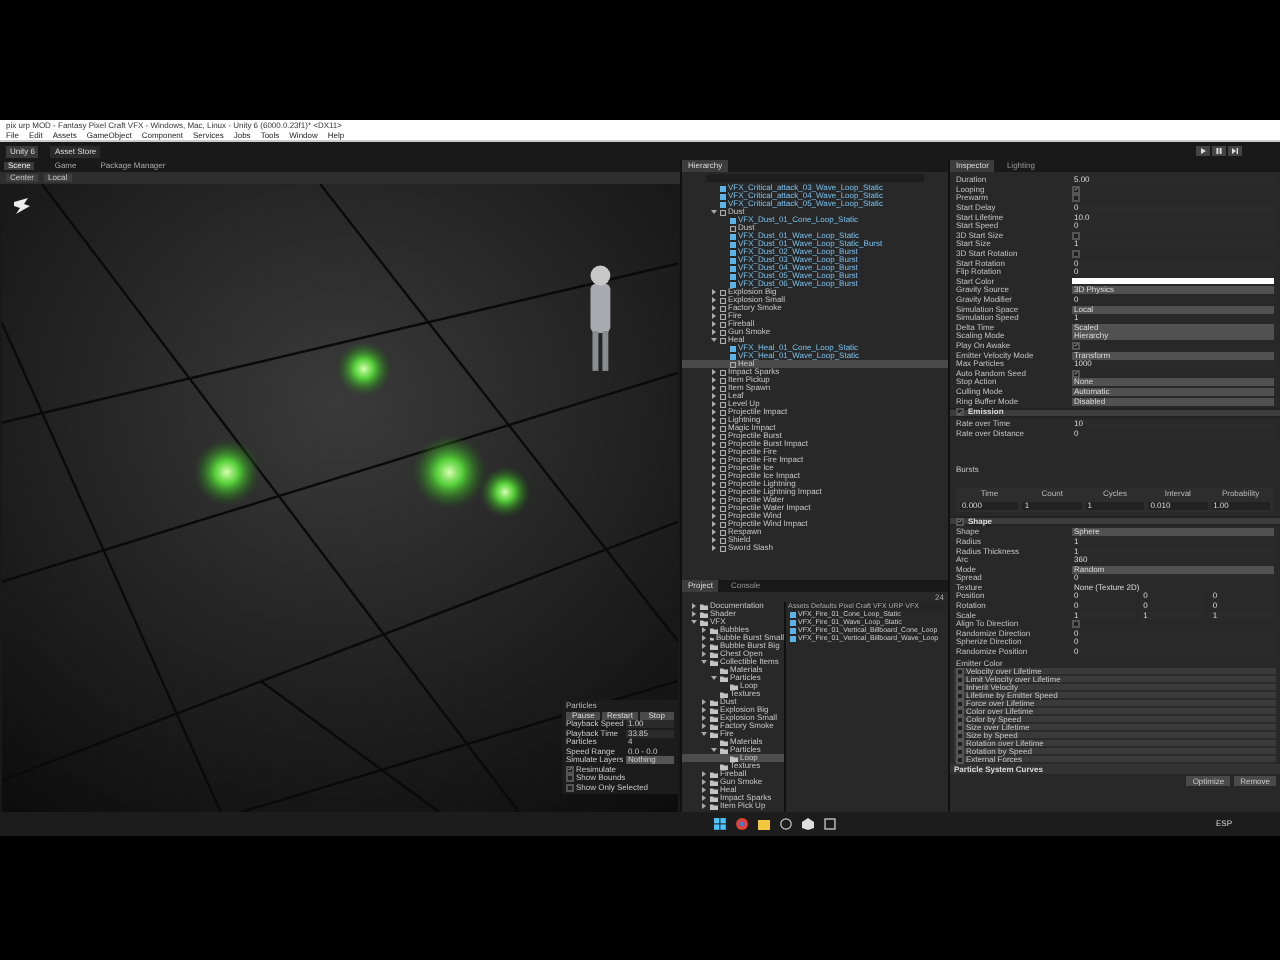 The width and height of the screenshot is (1280, 960). I want to click on logo-icon, so click(22, 206).